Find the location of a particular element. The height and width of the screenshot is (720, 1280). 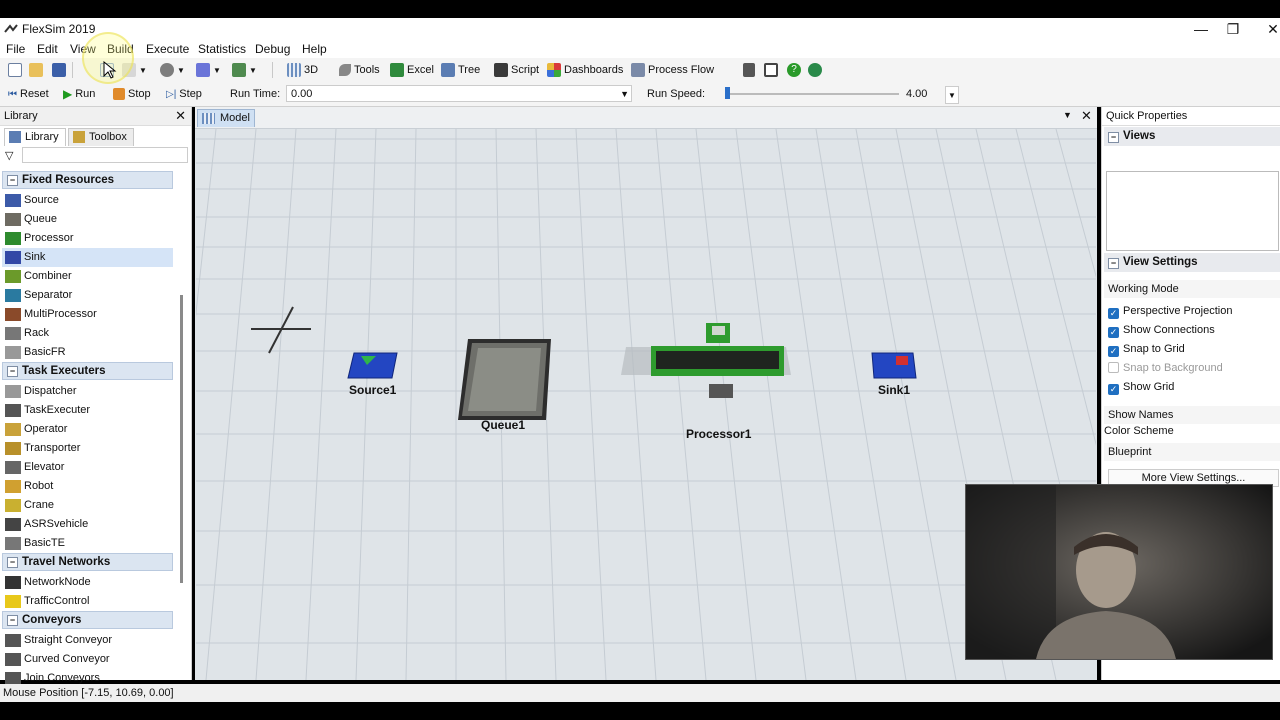

library-item-basicte: BasicTE is located at coordinates (87, 543).